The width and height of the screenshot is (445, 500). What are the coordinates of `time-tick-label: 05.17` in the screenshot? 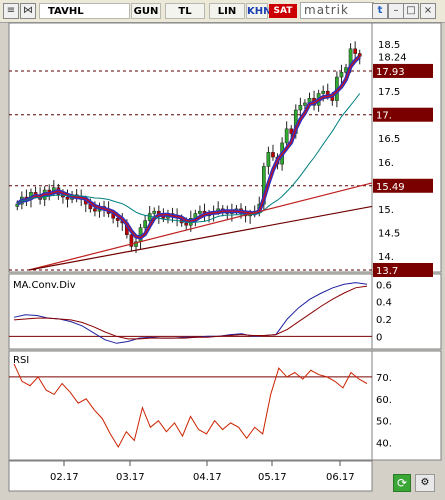 It's located at (272, 477).